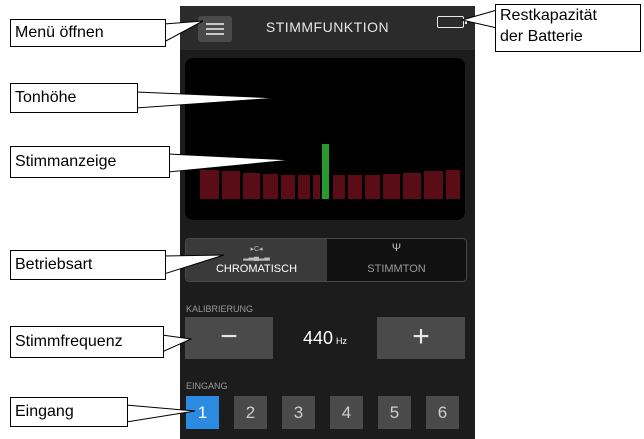 Image resolution: width=644 pixels, height=439 pixels. I want to click on pointer-mode, so click(194, 264).